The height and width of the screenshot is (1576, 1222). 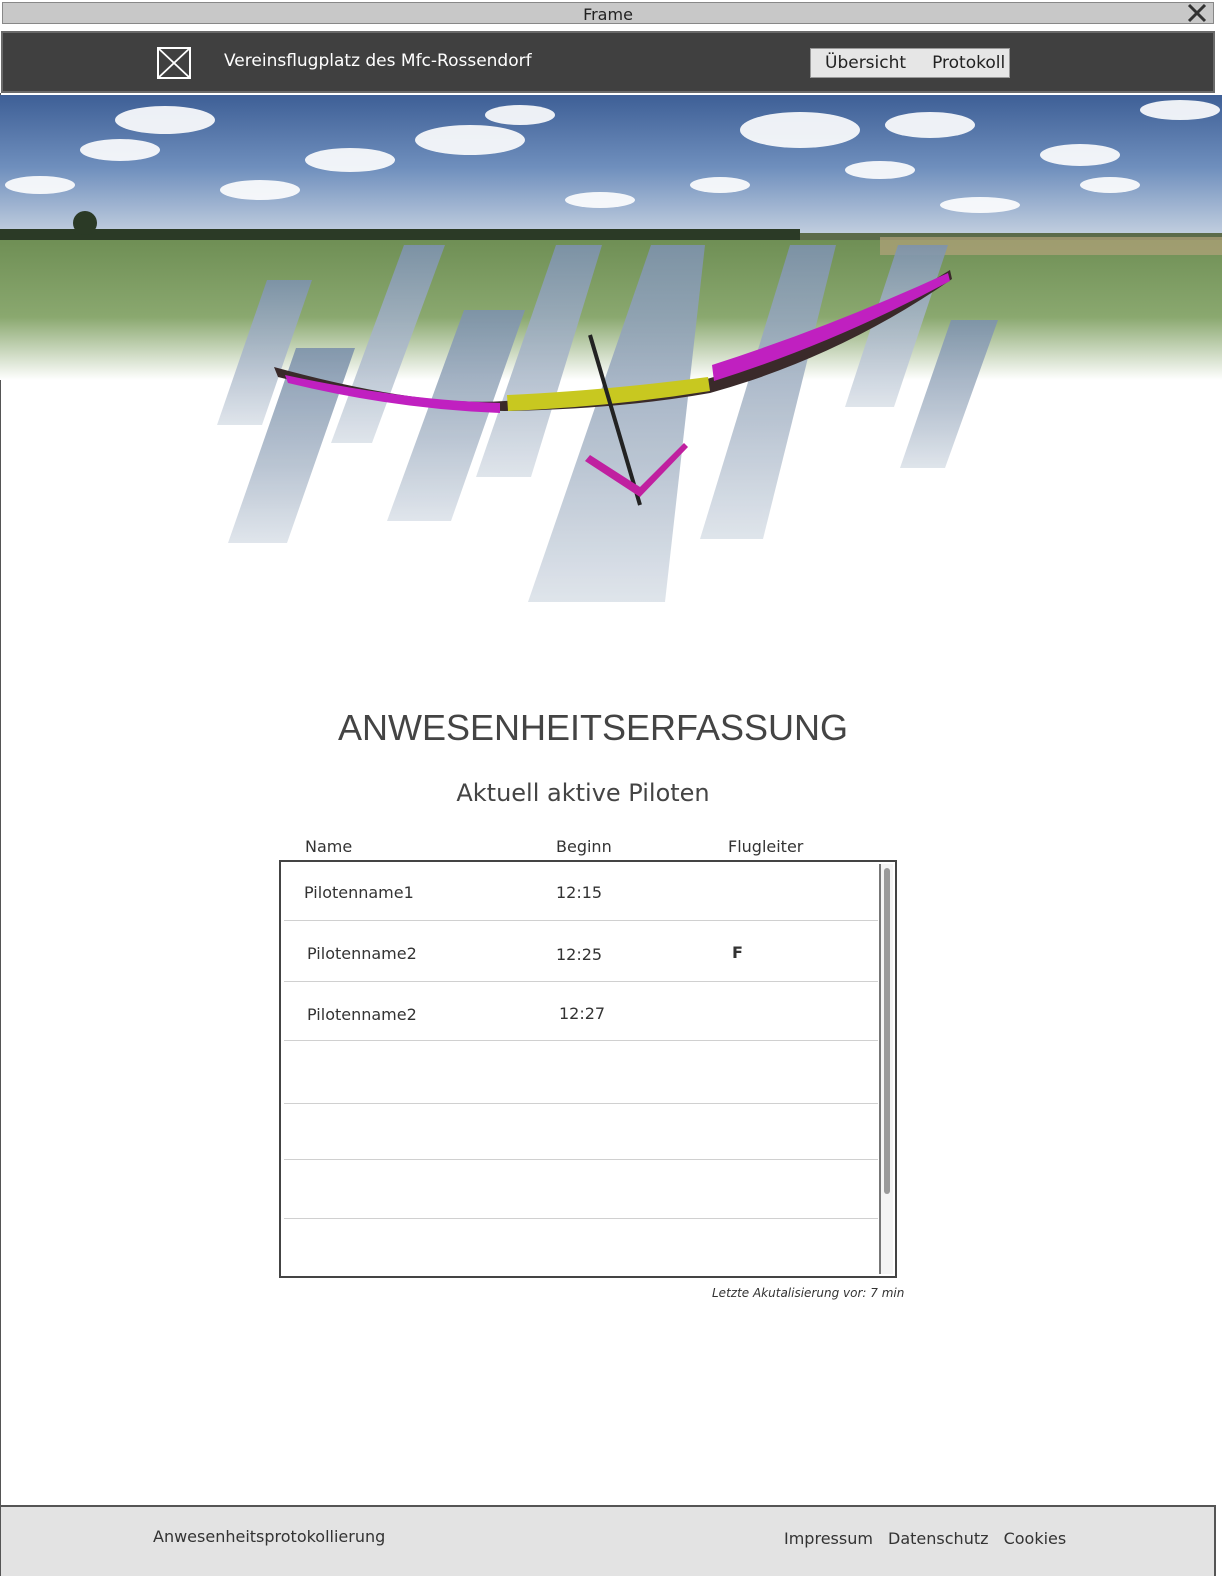 I want to click on footer-link-imprint: Impressum, so click(x=828, y=1538).